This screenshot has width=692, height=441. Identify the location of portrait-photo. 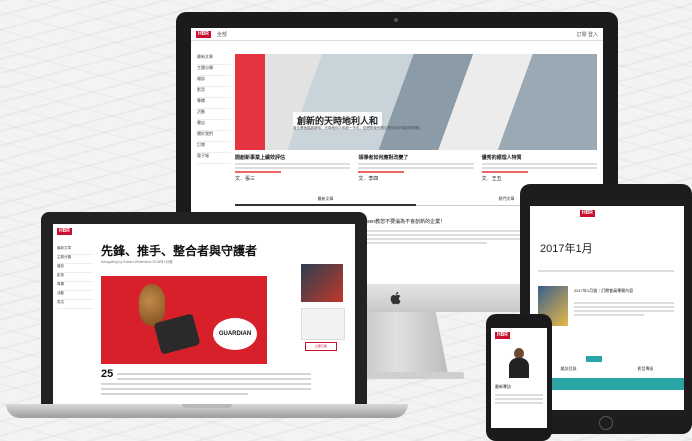
(519, 363).